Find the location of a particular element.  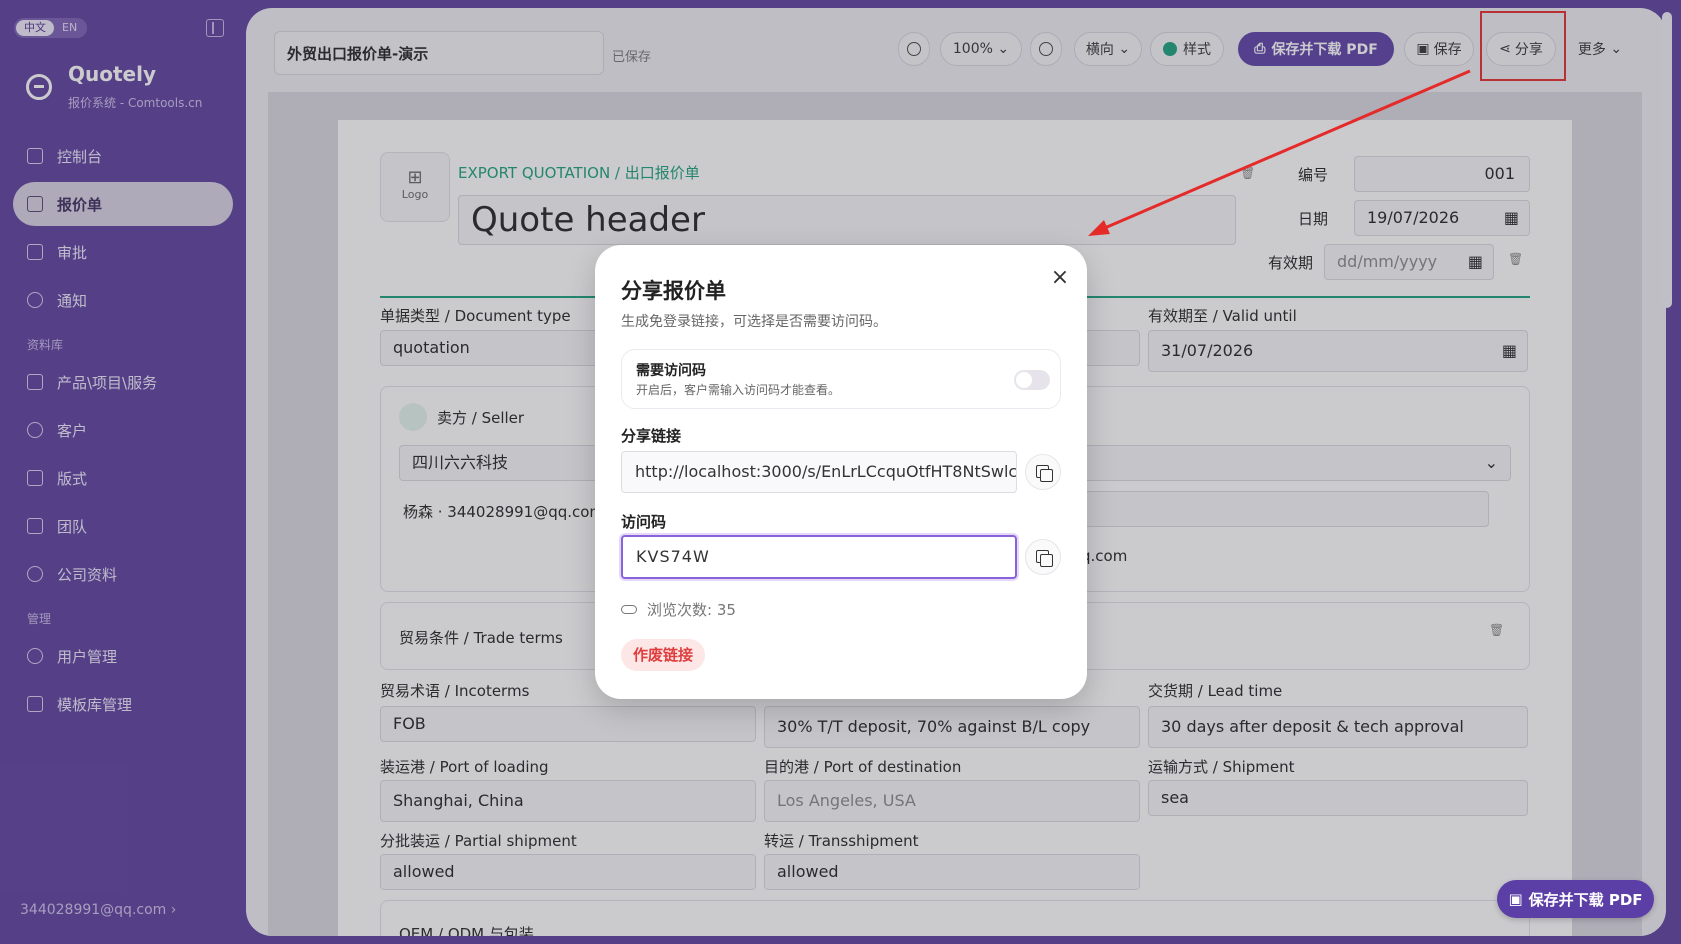

save-icon: ▣ is located at coordinates (1515, 899).